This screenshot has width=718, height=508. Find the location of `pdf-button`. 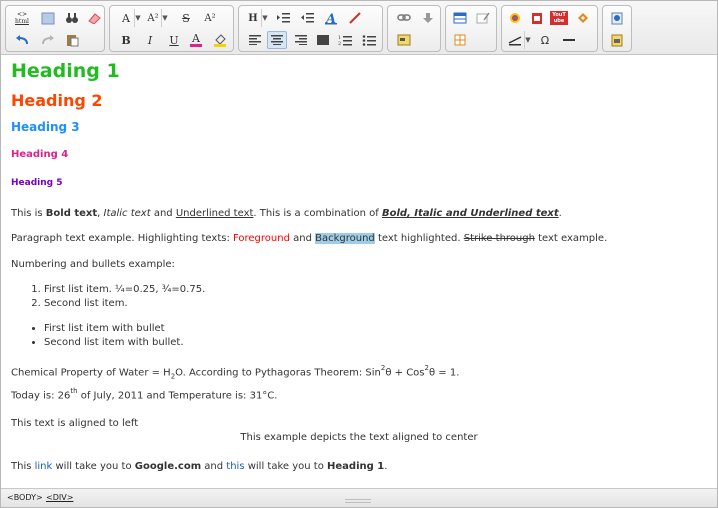

pdf-button is located at coordinates (537, 18).